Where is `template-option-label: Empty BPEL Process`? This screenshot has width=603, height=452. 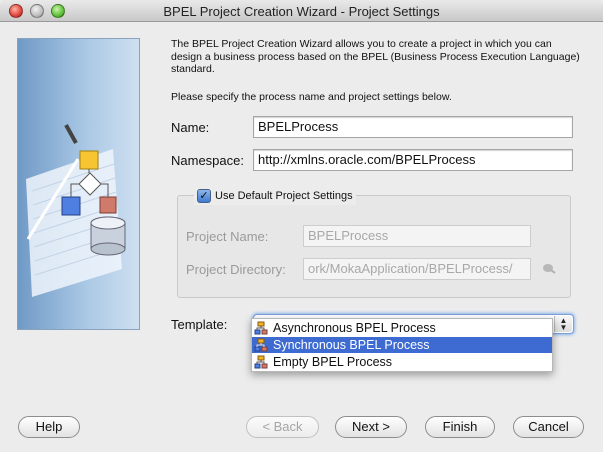
template-option-label: Empty BPEL Process is located at coordinates (333, 362).